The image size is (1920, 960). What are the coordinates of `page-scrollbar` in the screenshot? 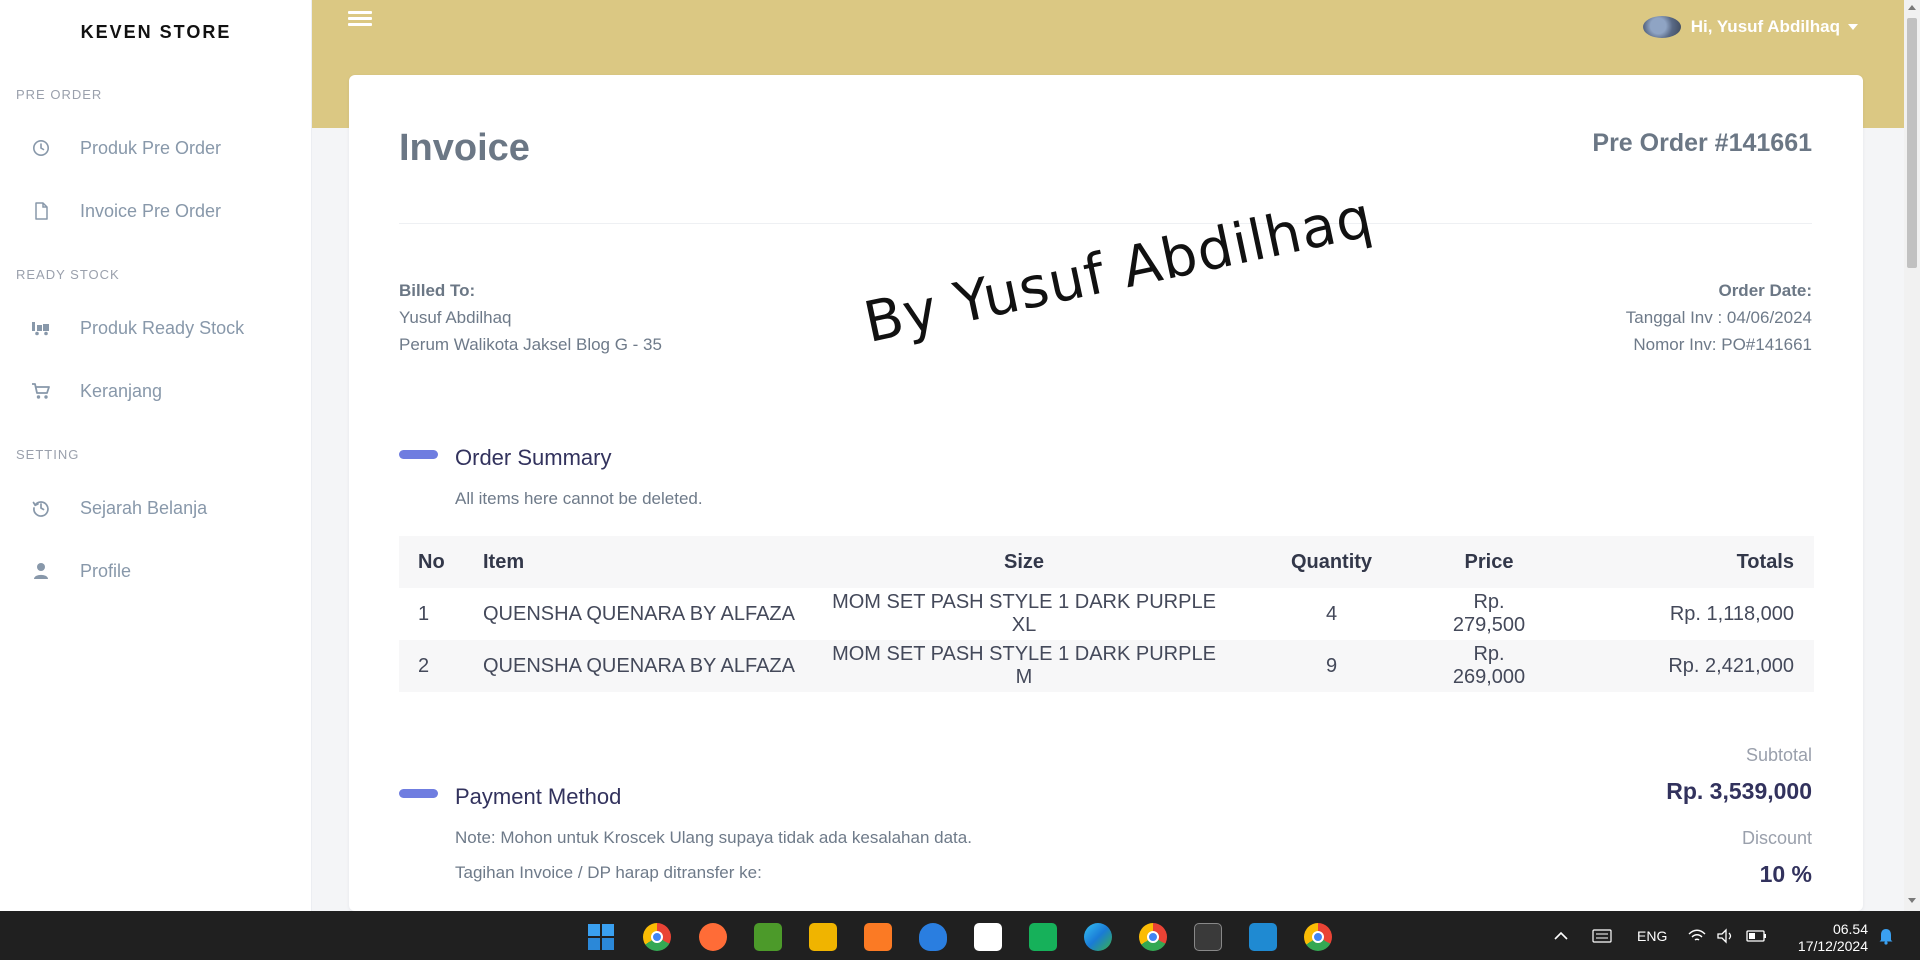 It's located at (1912, 455).